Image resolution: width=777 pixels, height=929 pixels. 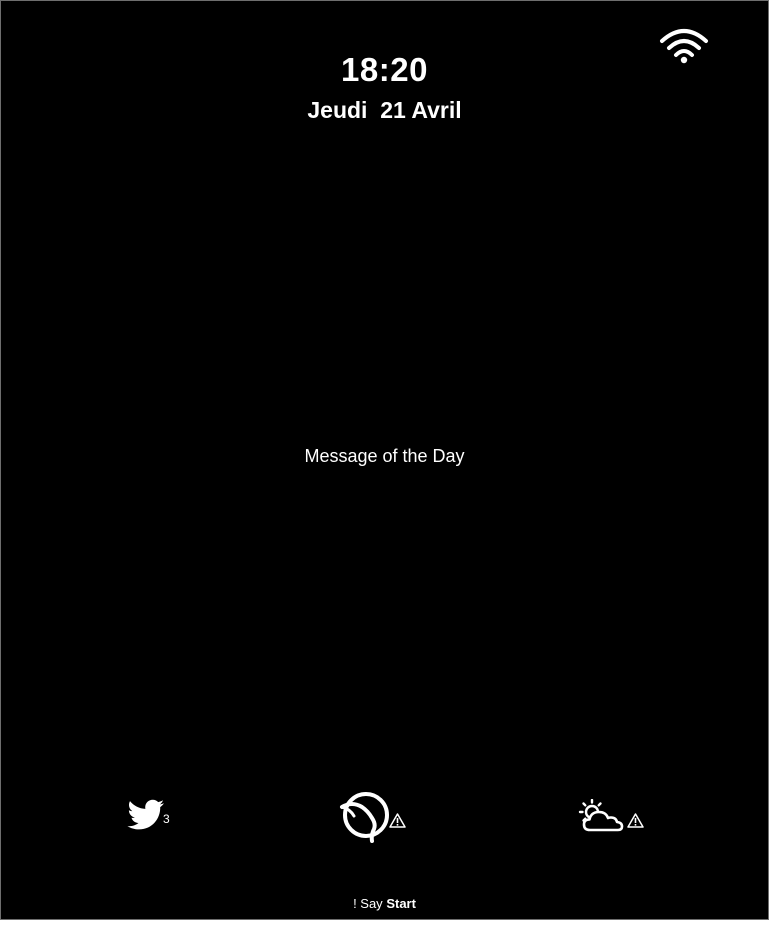 I want to click on transit-widget, so click(x=373, y=817).